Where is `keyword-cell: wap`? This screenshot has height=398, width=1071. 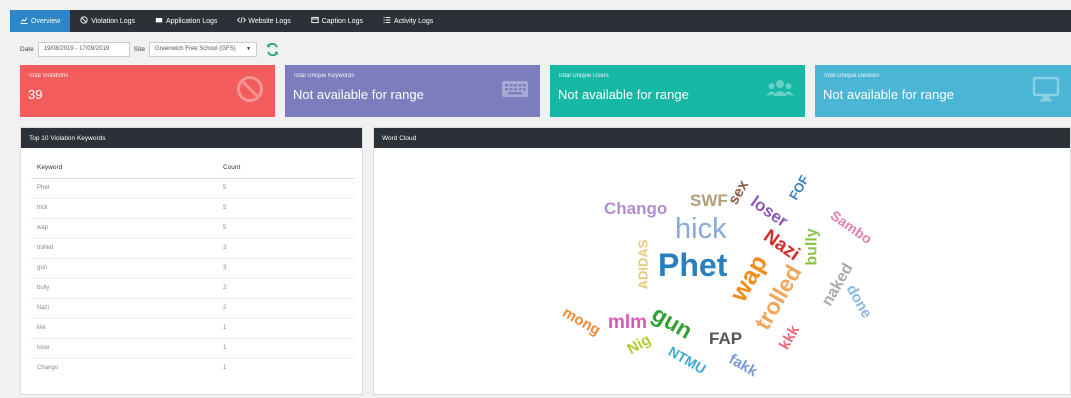 keyword-cell: wap is located at coordinates (124, 228).